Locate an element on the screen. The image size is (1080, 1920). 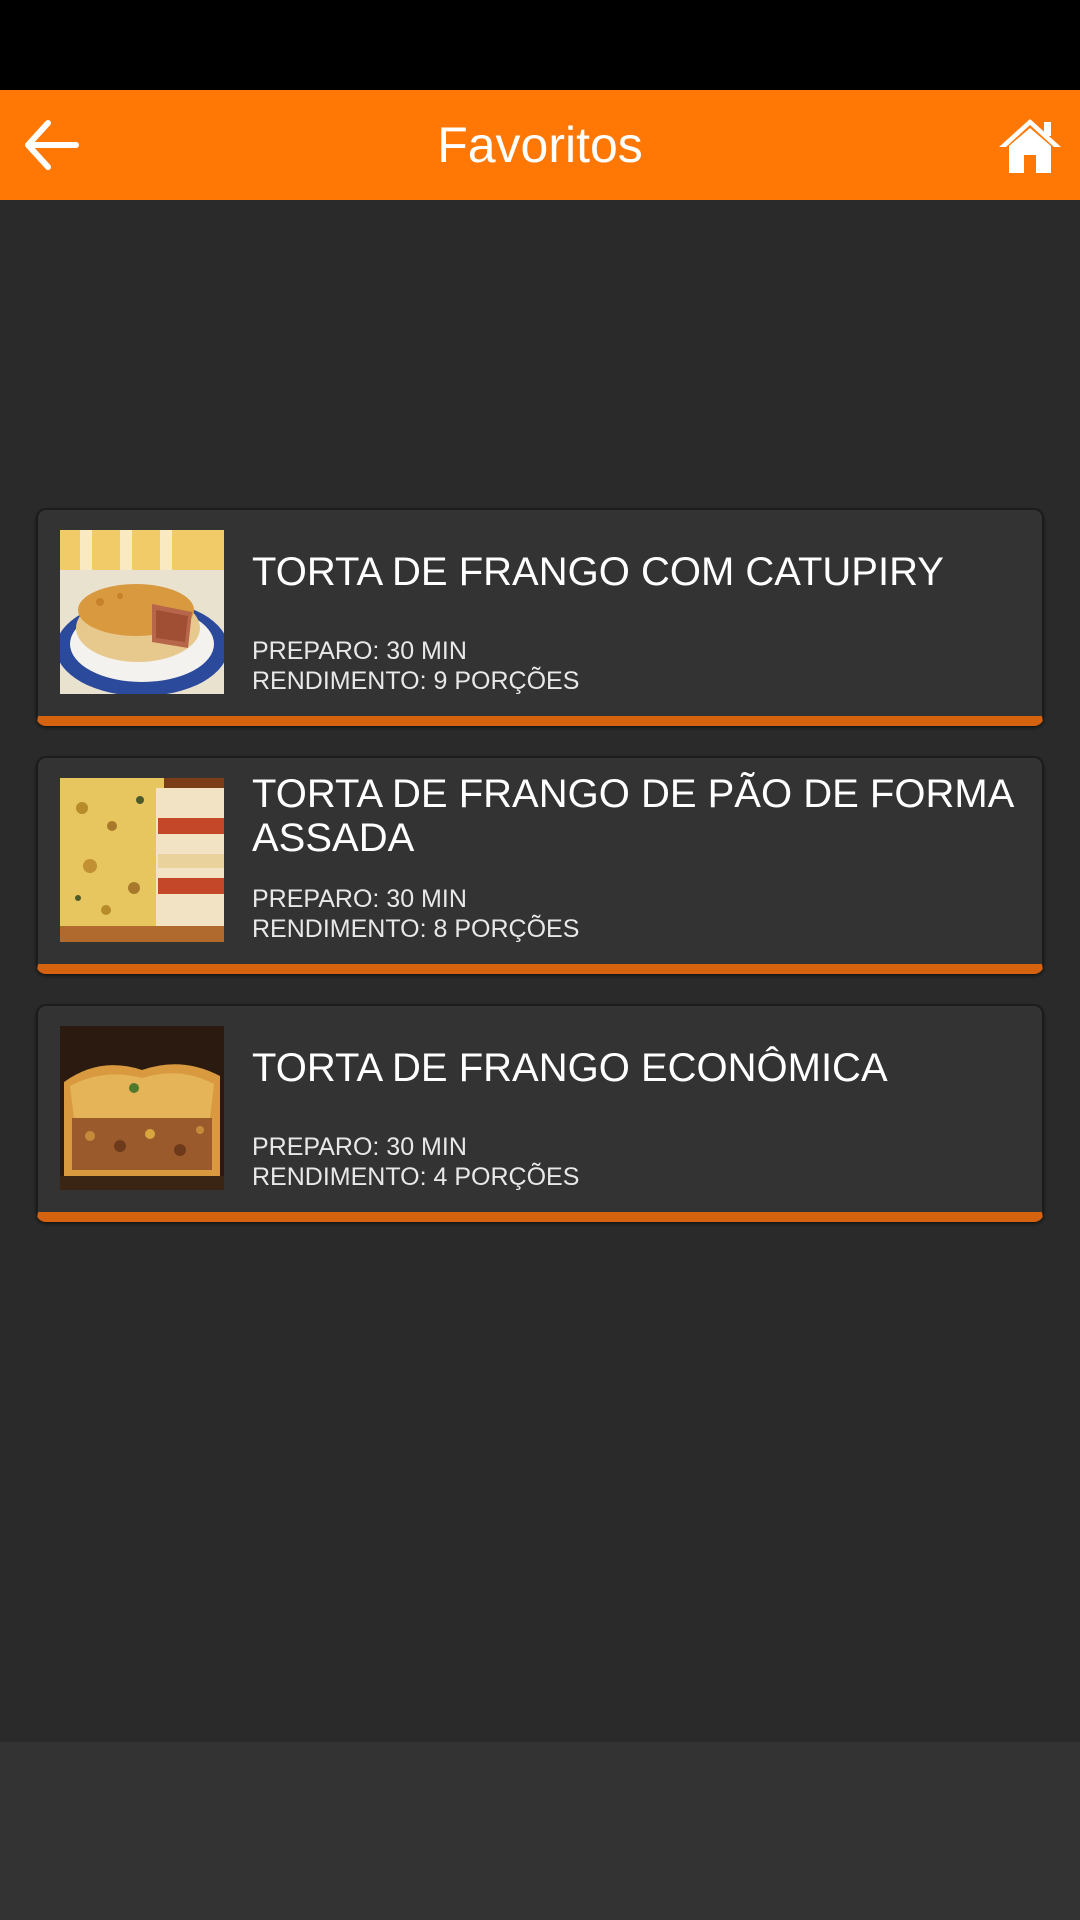
recipe-servings: RENDIMENTO: 8 PORÇÕES is located at coordinates (416, 929).